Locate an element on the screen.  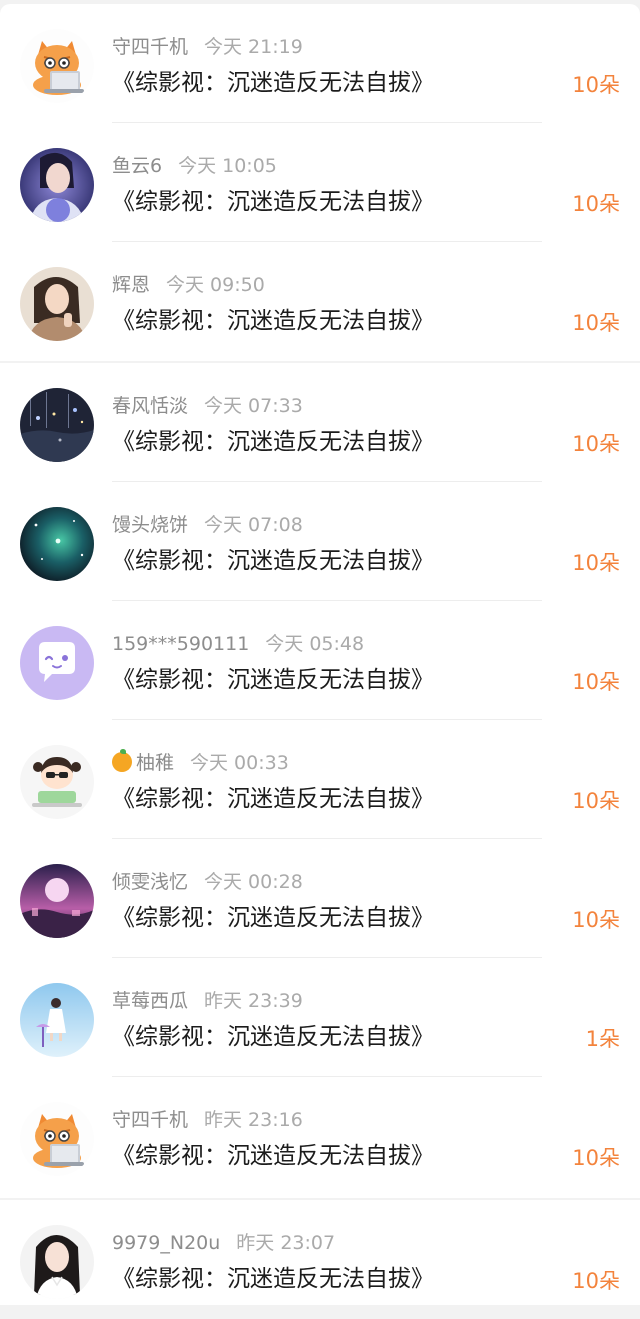
timestamp: 今天 07:33 is located at coordinates (253, 406).